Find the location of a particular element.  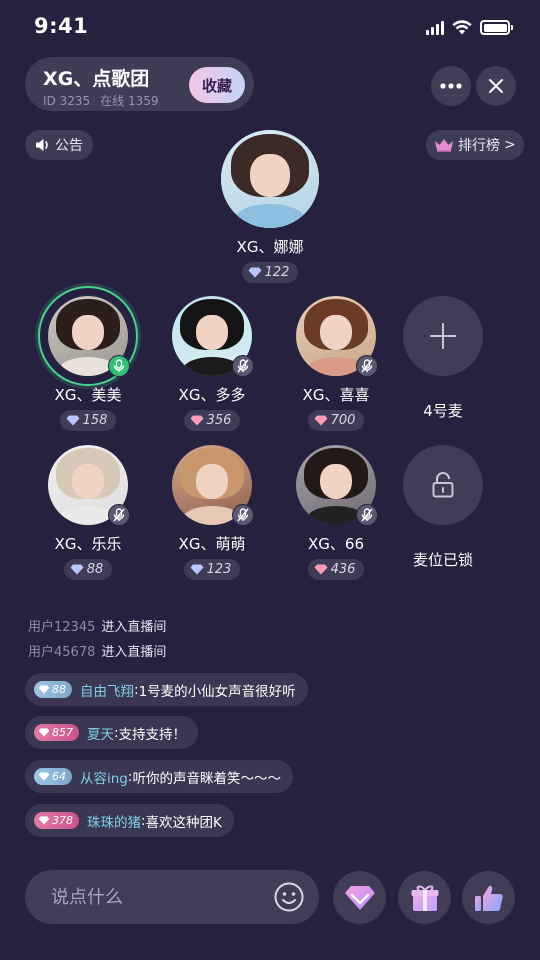

emoji-icon is located at coordinates (289, 897).